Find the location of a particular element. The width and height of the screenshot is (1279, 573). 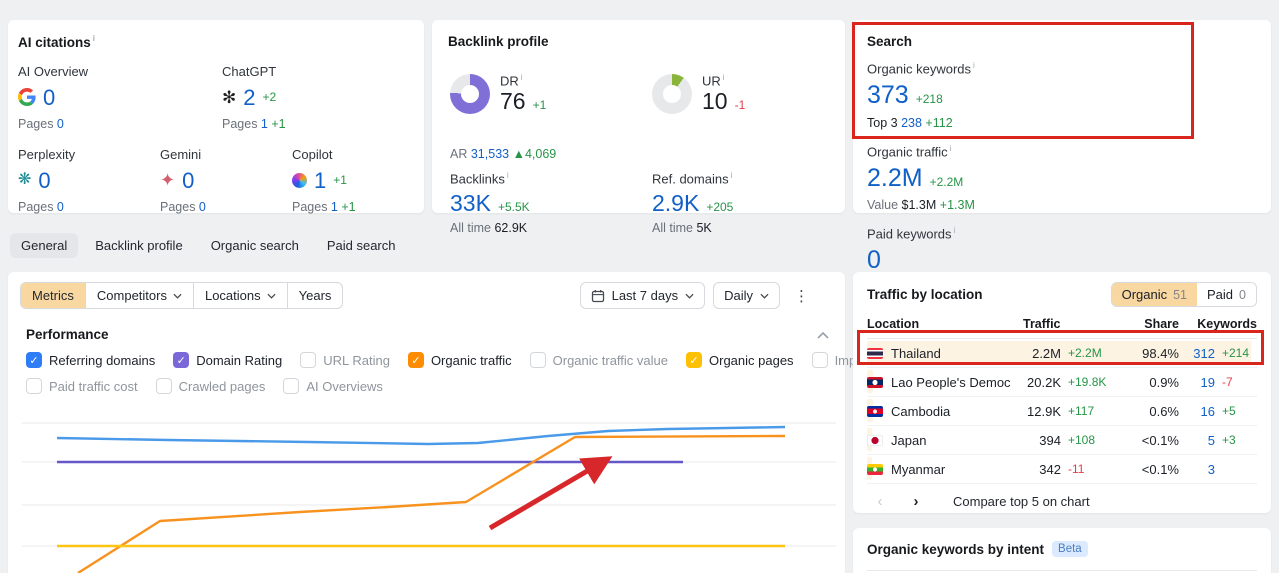

ai-citation-delta: +2 is located at coordinates (269, 97).